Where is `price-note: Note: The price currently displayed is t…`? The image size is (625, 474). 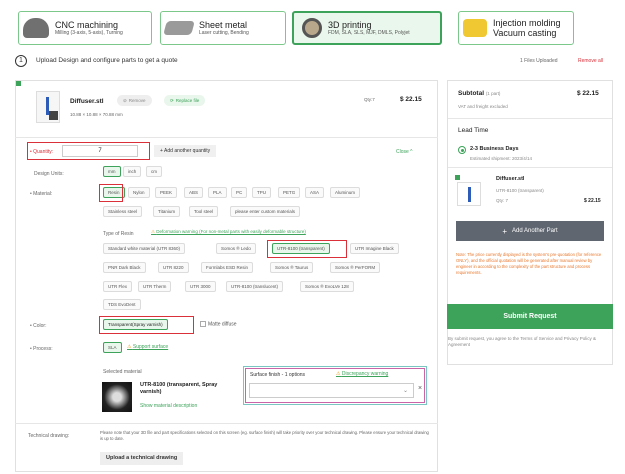
price-note: Note: The price currently displayed is t… is located at coordinates (529, 263).